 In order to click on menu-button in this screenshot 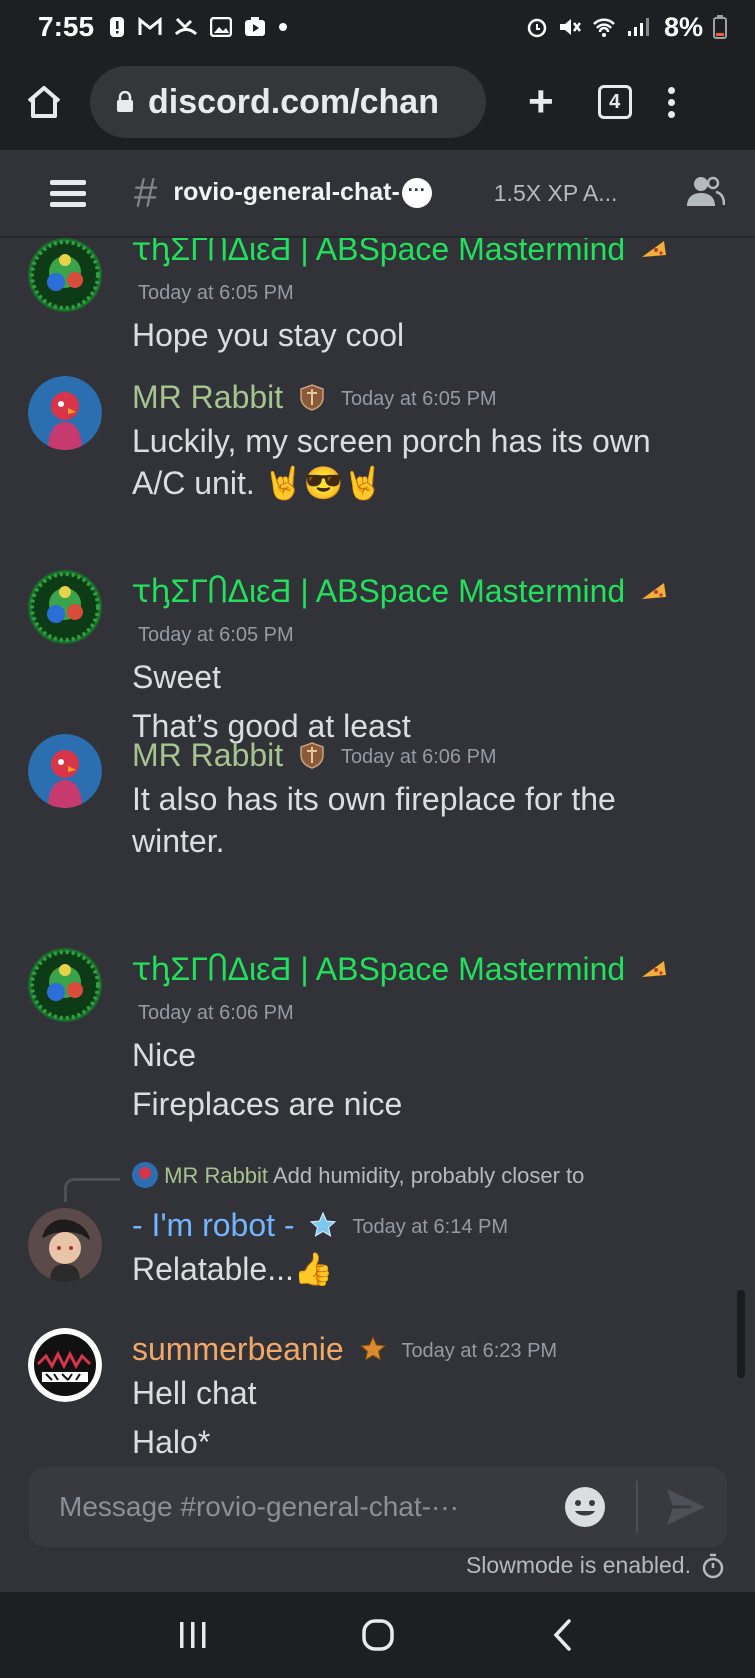, I will do `click(68, 193)`.